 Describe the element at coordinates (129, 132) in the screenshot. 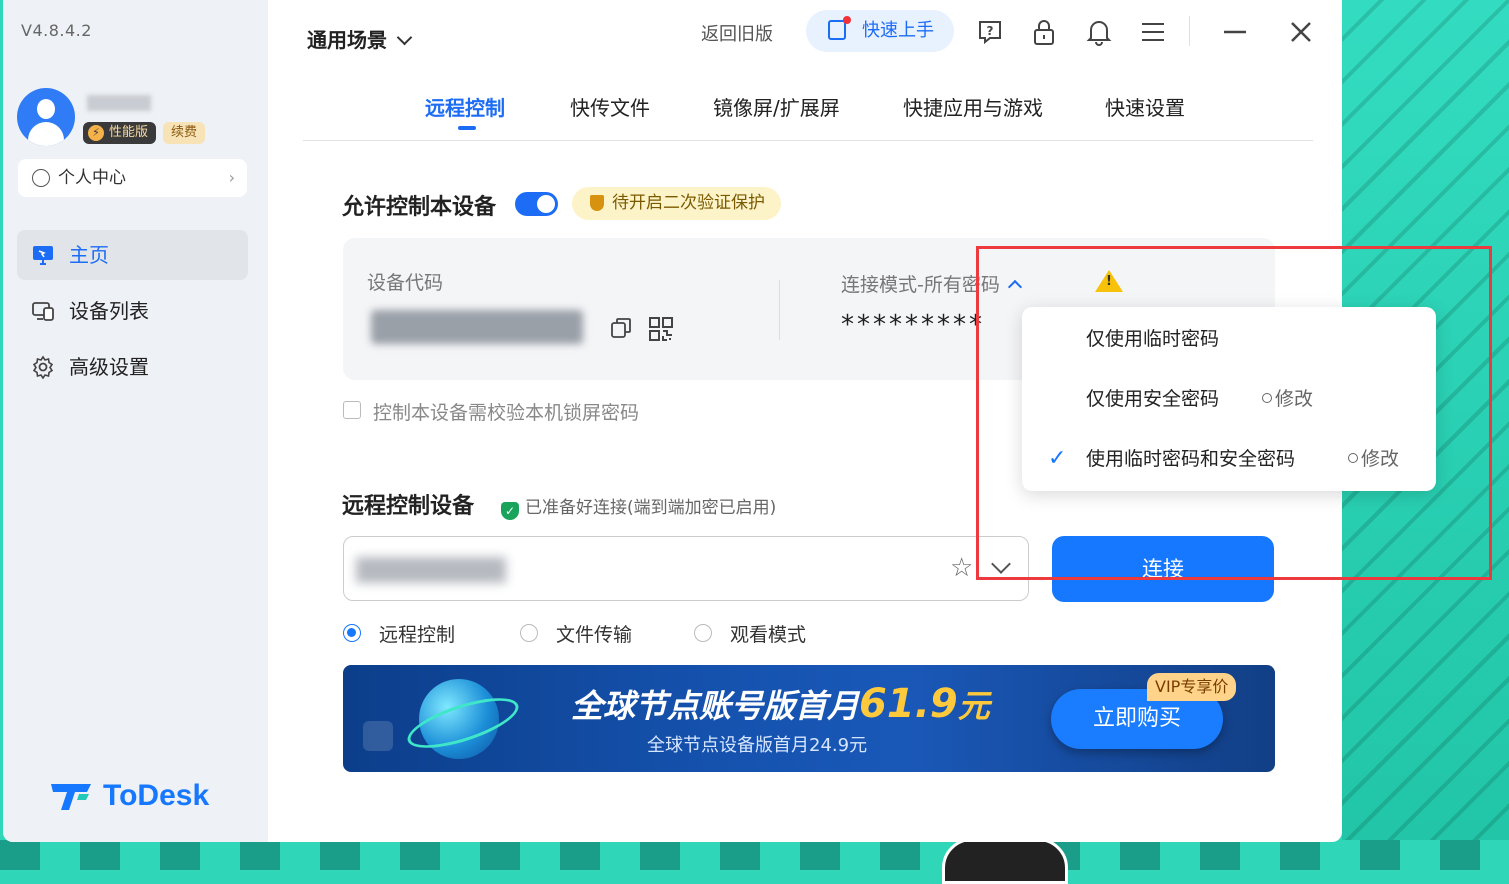

I see `performance-badge-label: 性能版` at that location.